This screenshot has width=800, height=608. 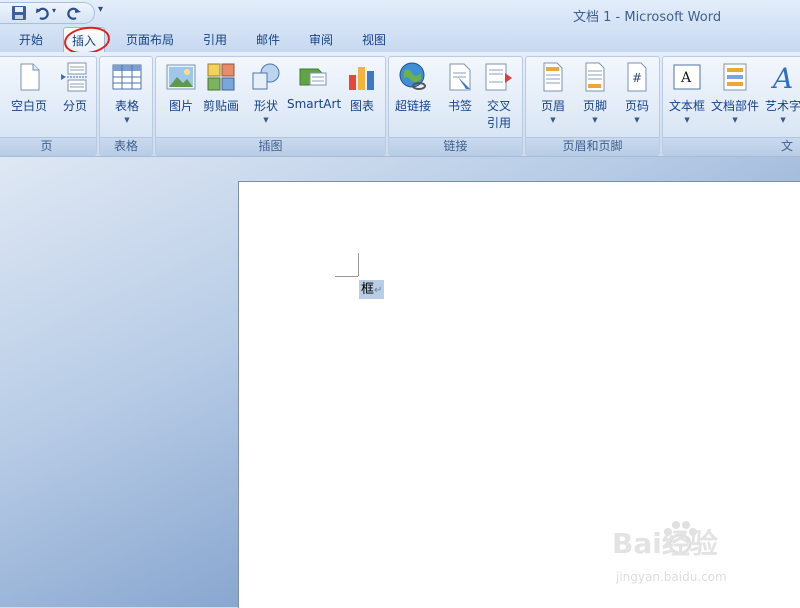 I want to click on header-button: 页眉 ▼, so click(x=553, y=92).